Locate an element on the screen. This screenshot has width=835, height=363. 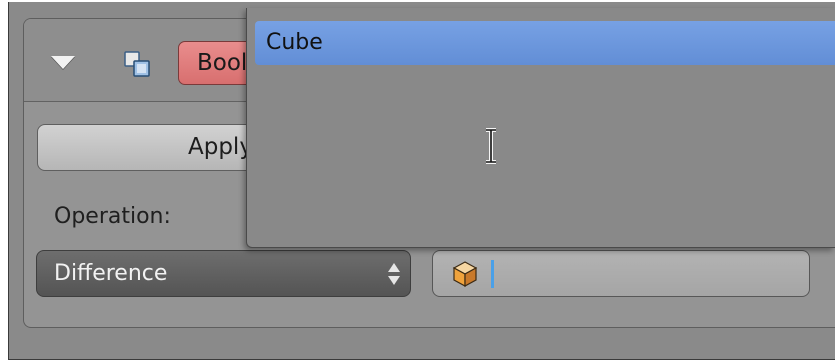
text-caret is located at coordinates (492, 274).